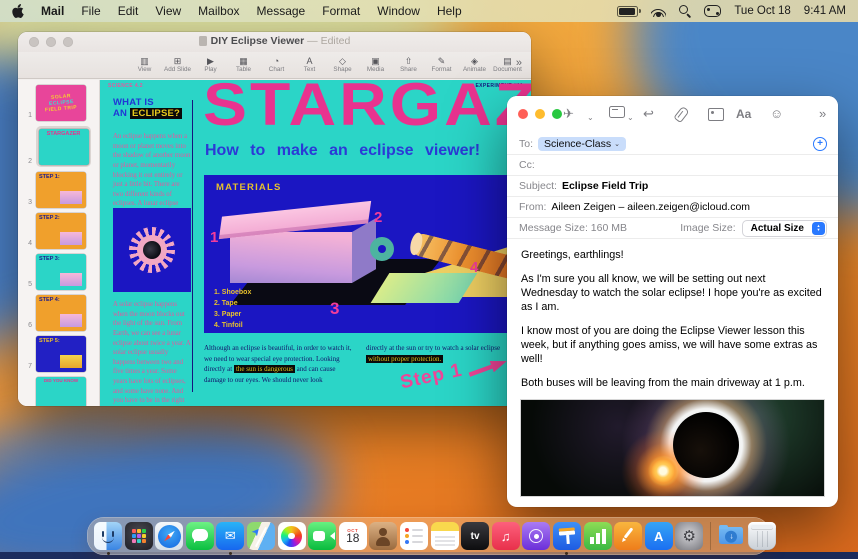 The image size is (858, 559). What do you see at coordinates (63, 146) in the screenshot?
I see `slide-thumbnail-2-selected: STARGAZER` at bounding box center [63, 146].